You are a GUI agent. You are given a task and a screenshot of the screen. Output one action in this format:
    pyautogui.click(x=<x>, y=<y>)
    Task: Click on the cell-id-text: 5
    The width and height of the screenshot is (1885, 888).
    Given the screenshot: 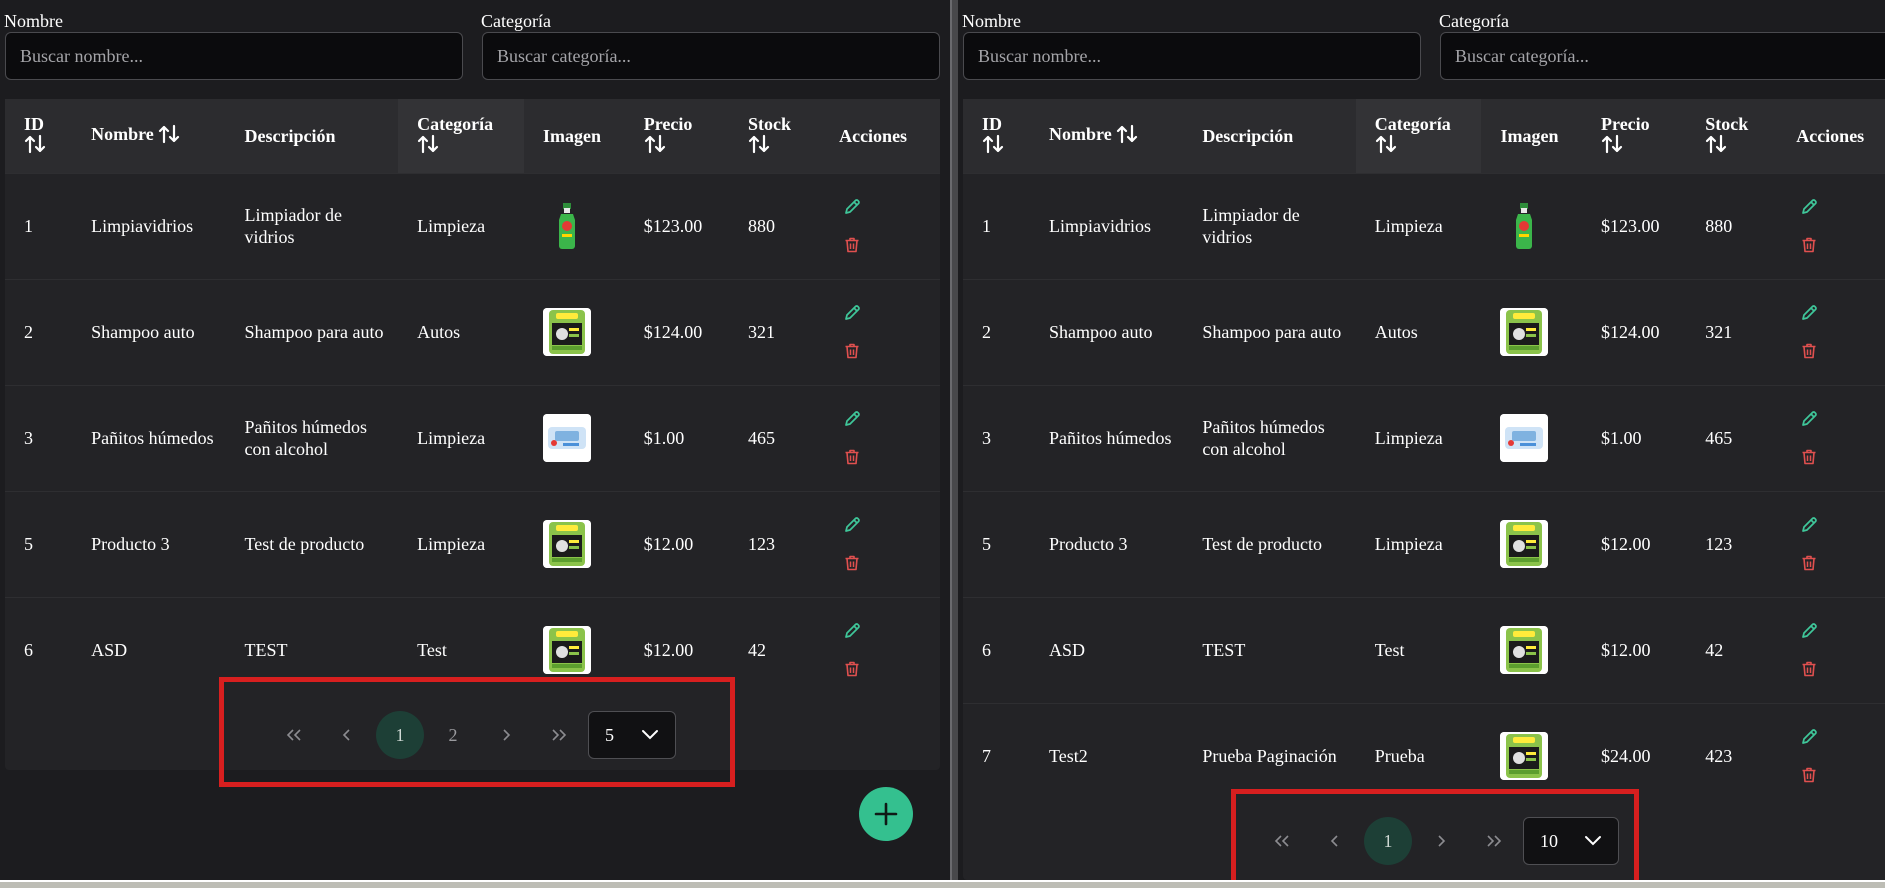 What is the action you would take?
    pyautogui.click(x=28, y=544)
    